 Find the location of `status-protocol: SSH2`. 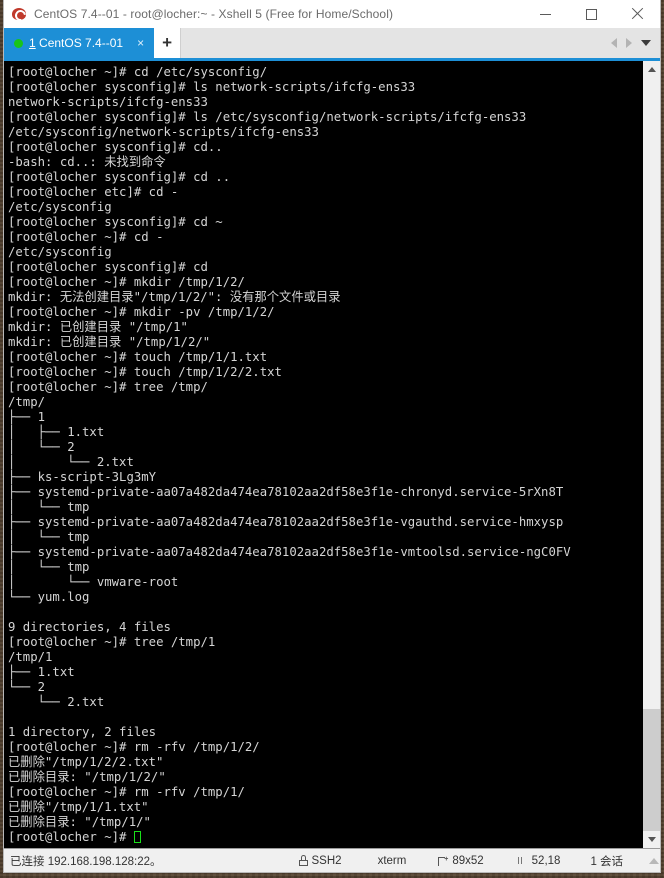

status-protocol: SSH2 is located at coordinates (320, 860).